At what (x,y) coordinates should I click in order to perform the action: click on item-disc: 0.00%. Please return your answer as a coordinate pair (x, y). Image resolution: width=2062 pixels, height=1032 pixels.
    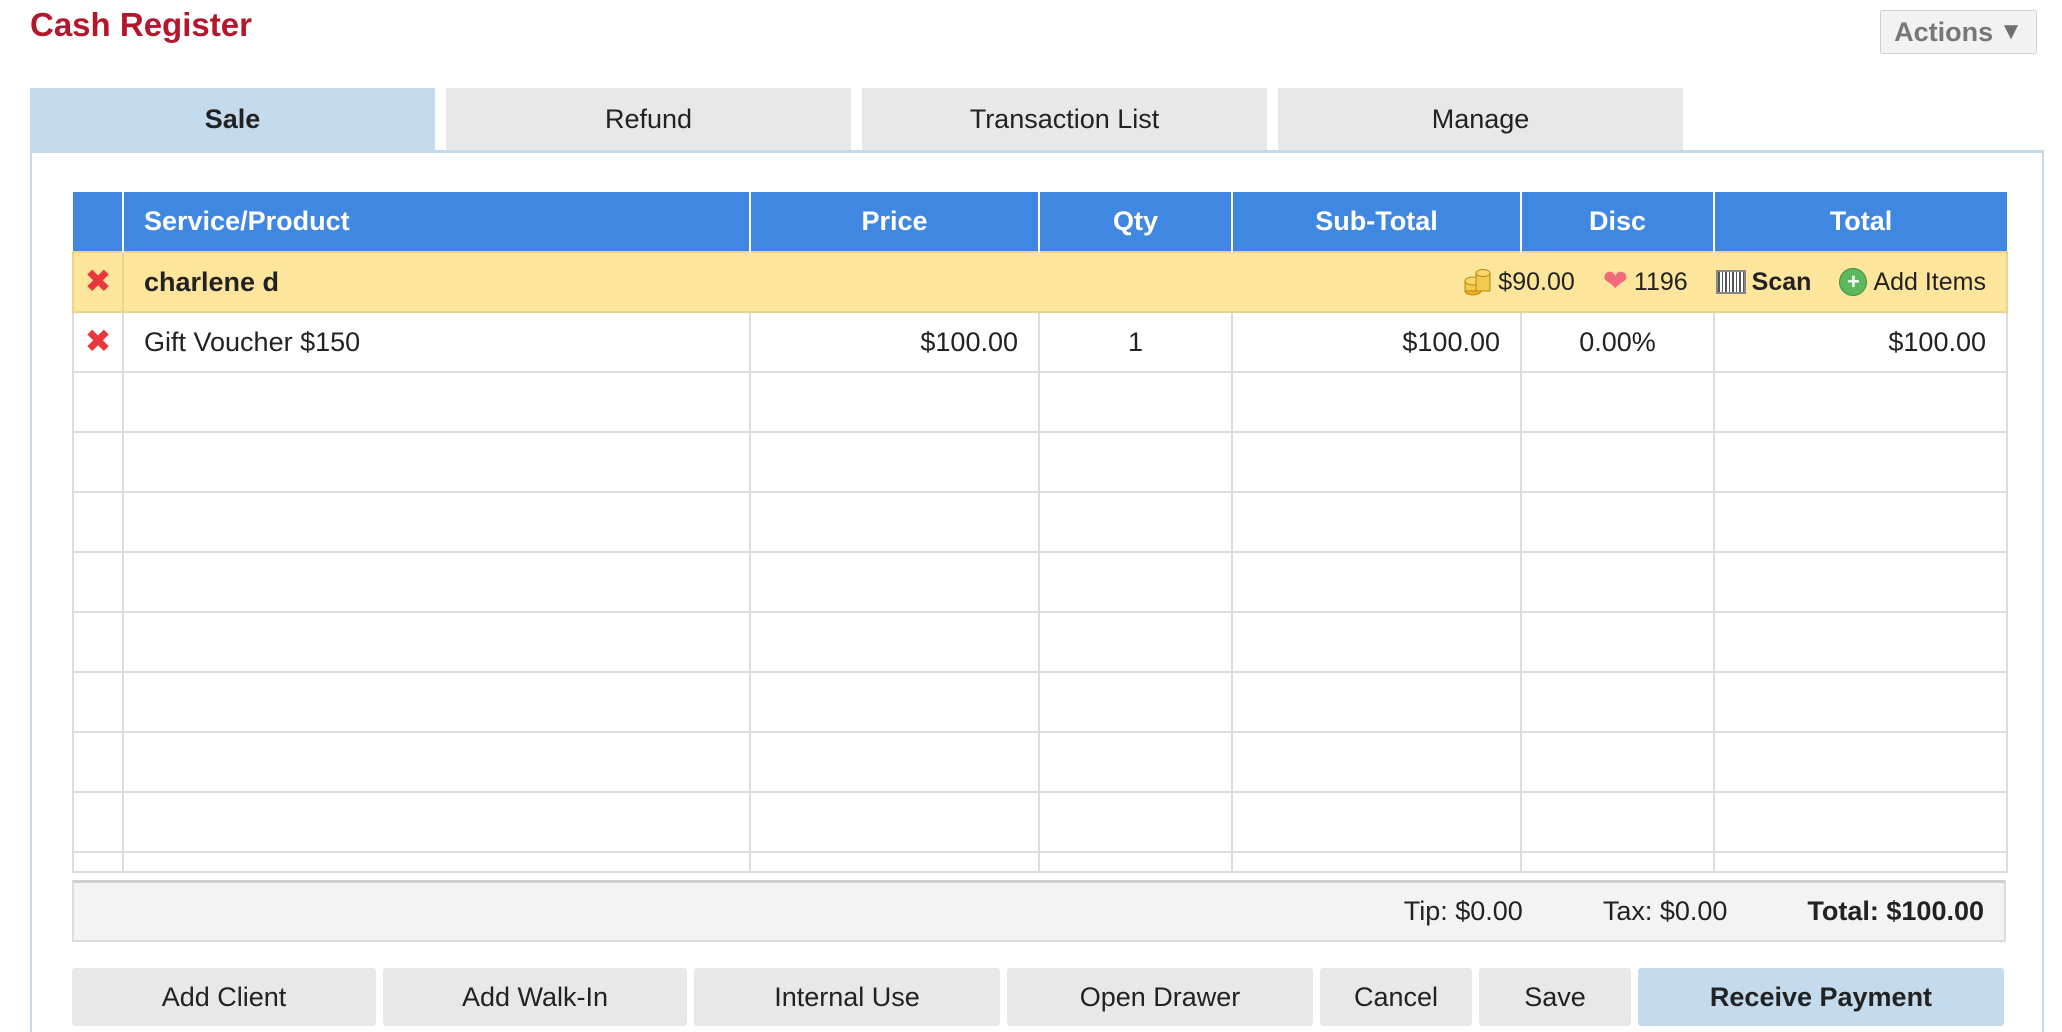
    Looking at the image, I should click on (1617, 342).